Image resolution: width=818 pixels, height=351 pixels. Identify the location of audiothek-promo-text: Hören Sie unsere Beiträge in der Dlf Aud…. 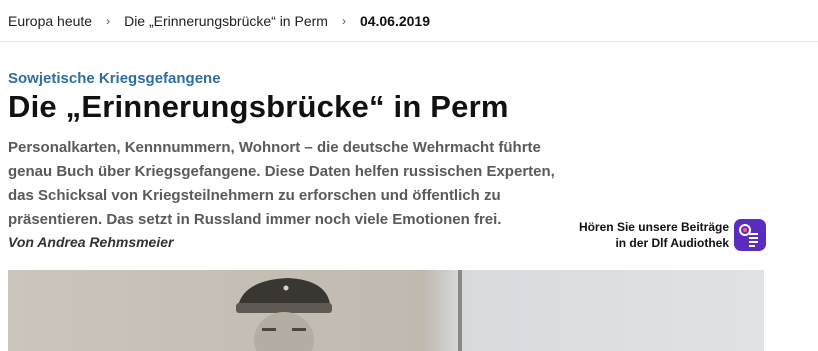
(654, 235).